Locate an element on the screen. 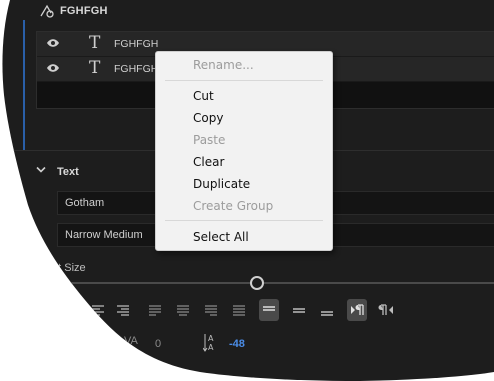 This screenshot has height=381, width=494. align-left-button is located at coordinates (98, 310).